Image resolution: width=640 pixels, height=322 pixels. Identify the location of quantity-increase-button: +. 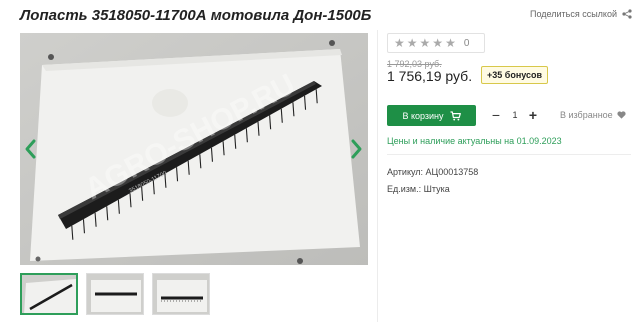
(533, 115).